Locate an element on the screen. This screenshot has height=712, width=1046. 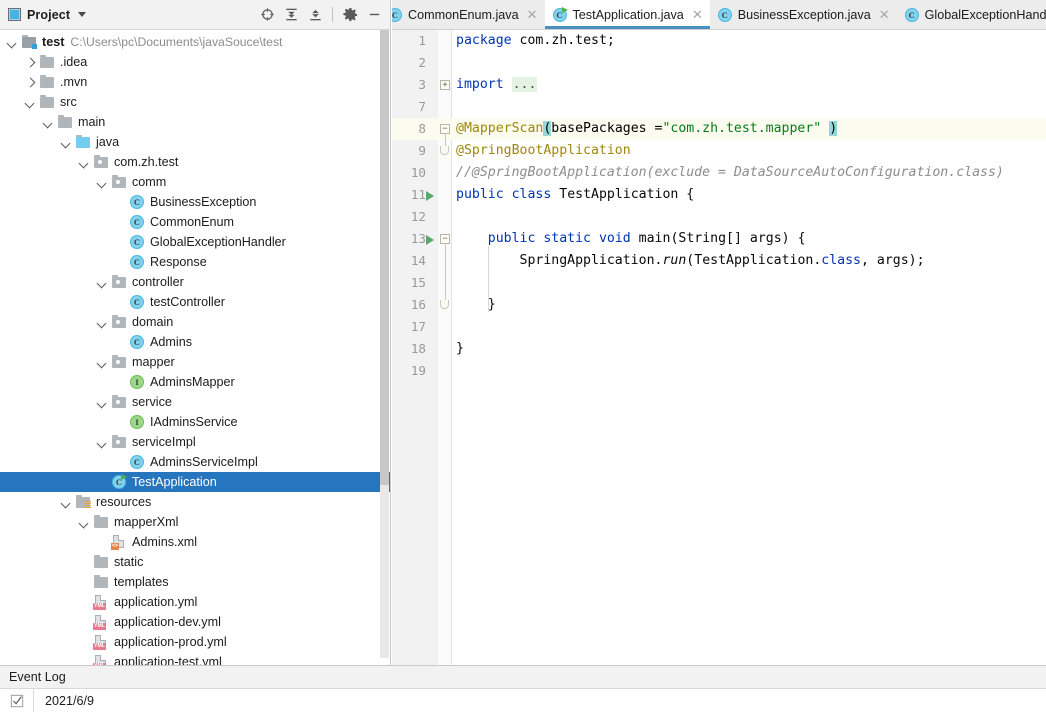
tree-node-comm: comm is located at coordinates (195, 182).